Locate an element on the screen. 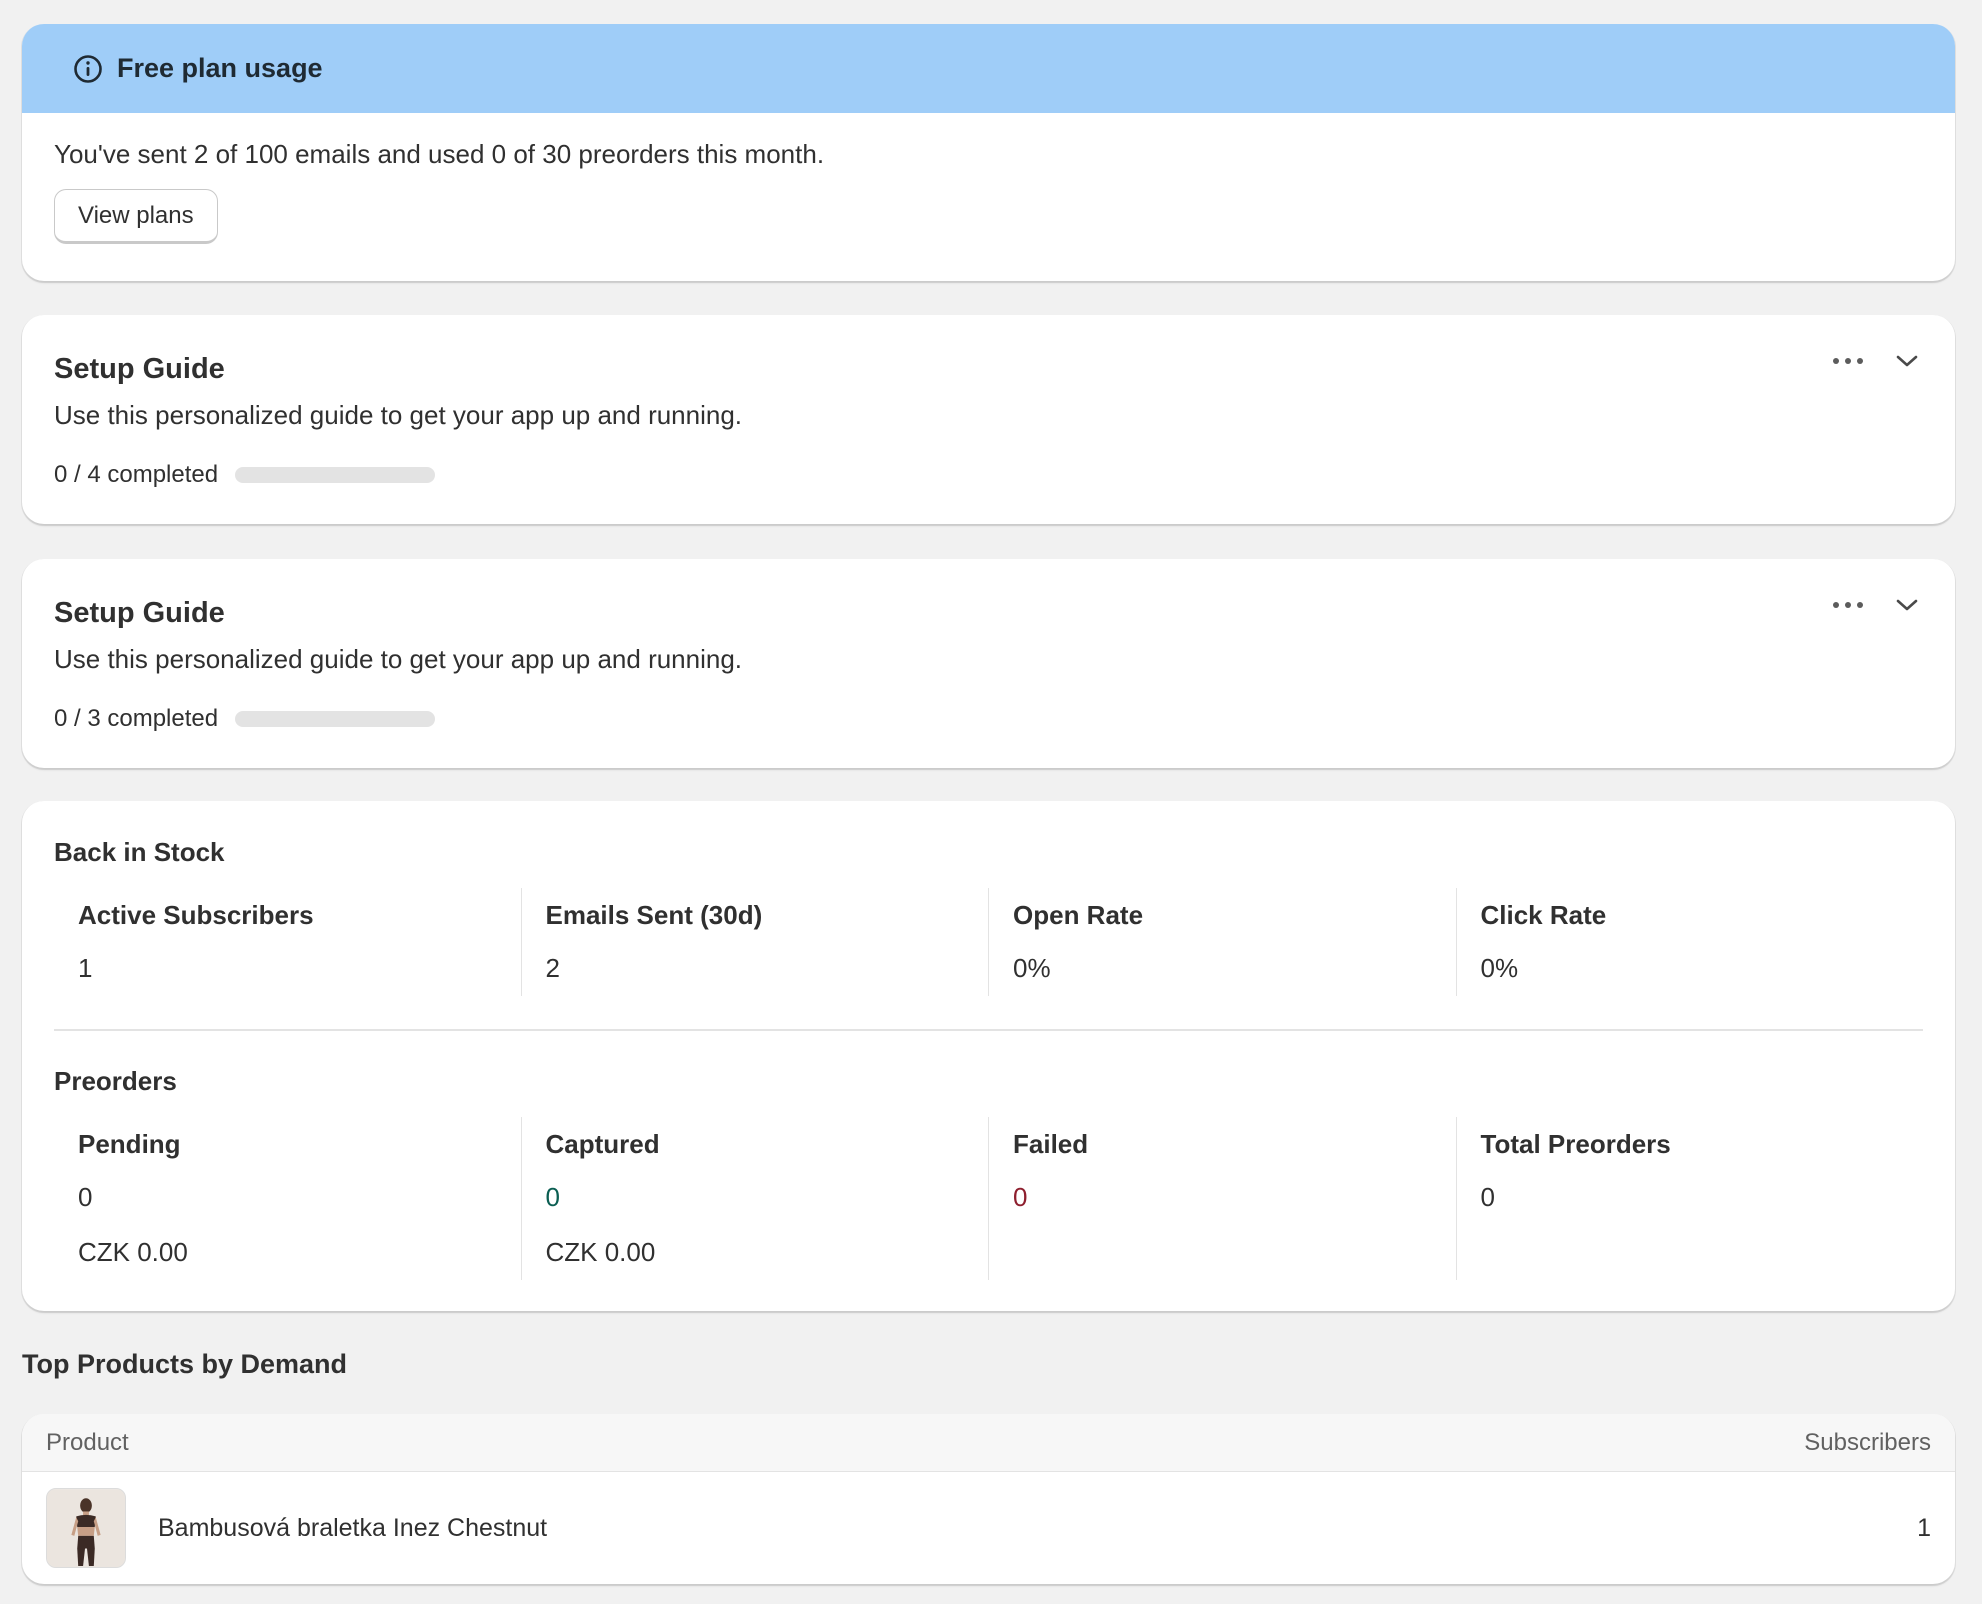  metric-label: Failed is located at coordinates (1051, 1143).